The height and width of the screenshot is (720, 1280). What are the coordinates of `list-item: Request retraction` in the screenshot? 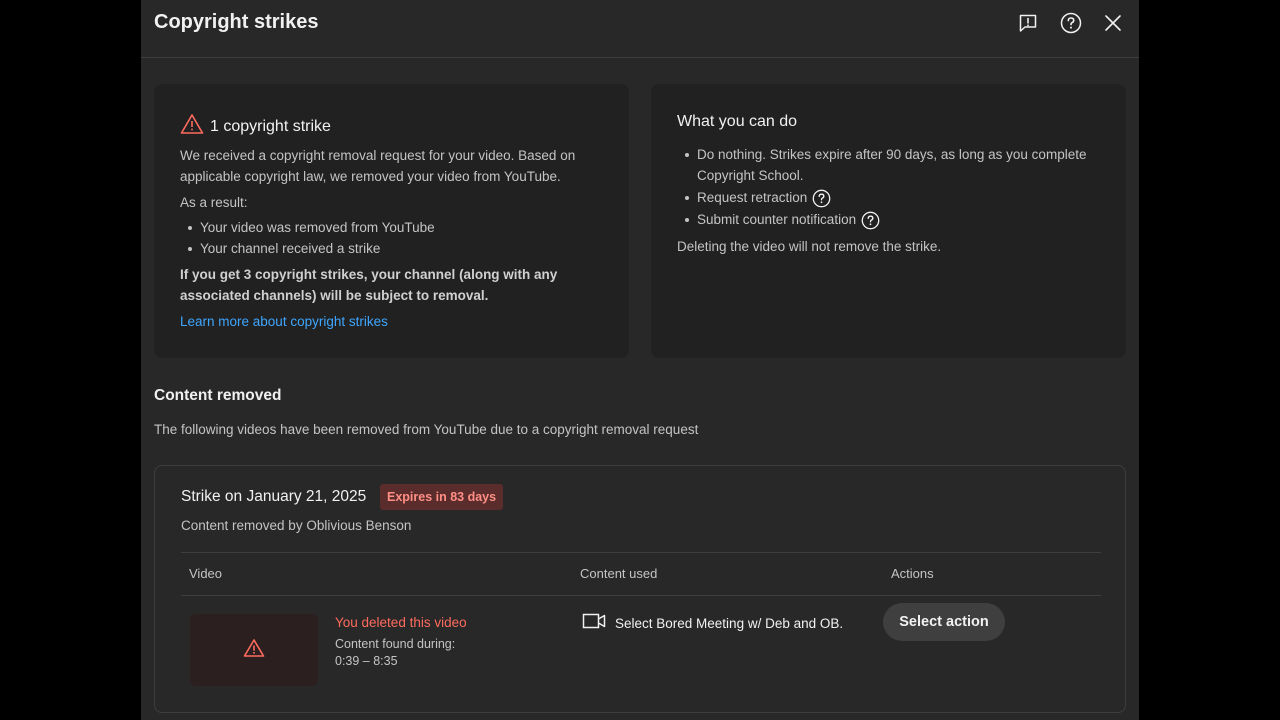 It's located at (892, 197).